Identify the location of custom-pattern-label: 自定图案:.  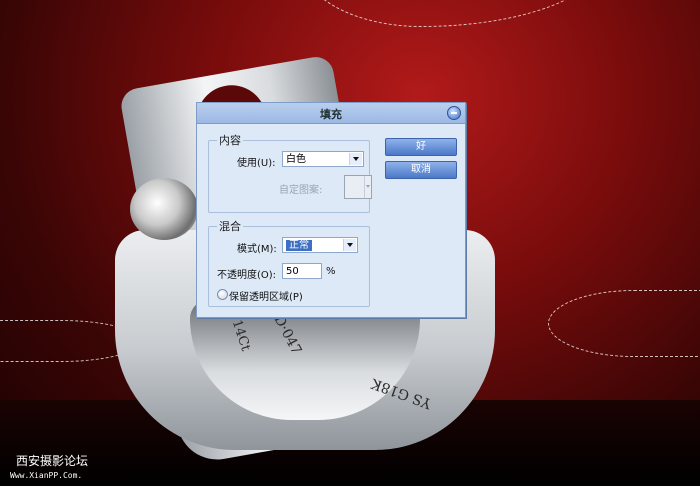
(301, 190).